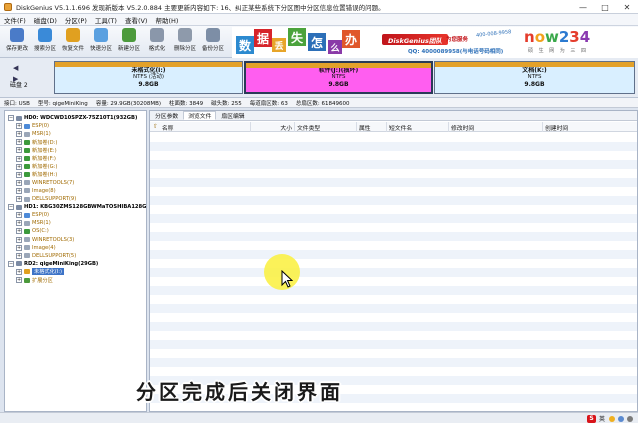 This screenshot has width=638, height=423. What do you see at coordinates (36, 167) in the screenshot?
I see `tree-partition: + 新加卷(G:)` at bounding box center [36, 167].